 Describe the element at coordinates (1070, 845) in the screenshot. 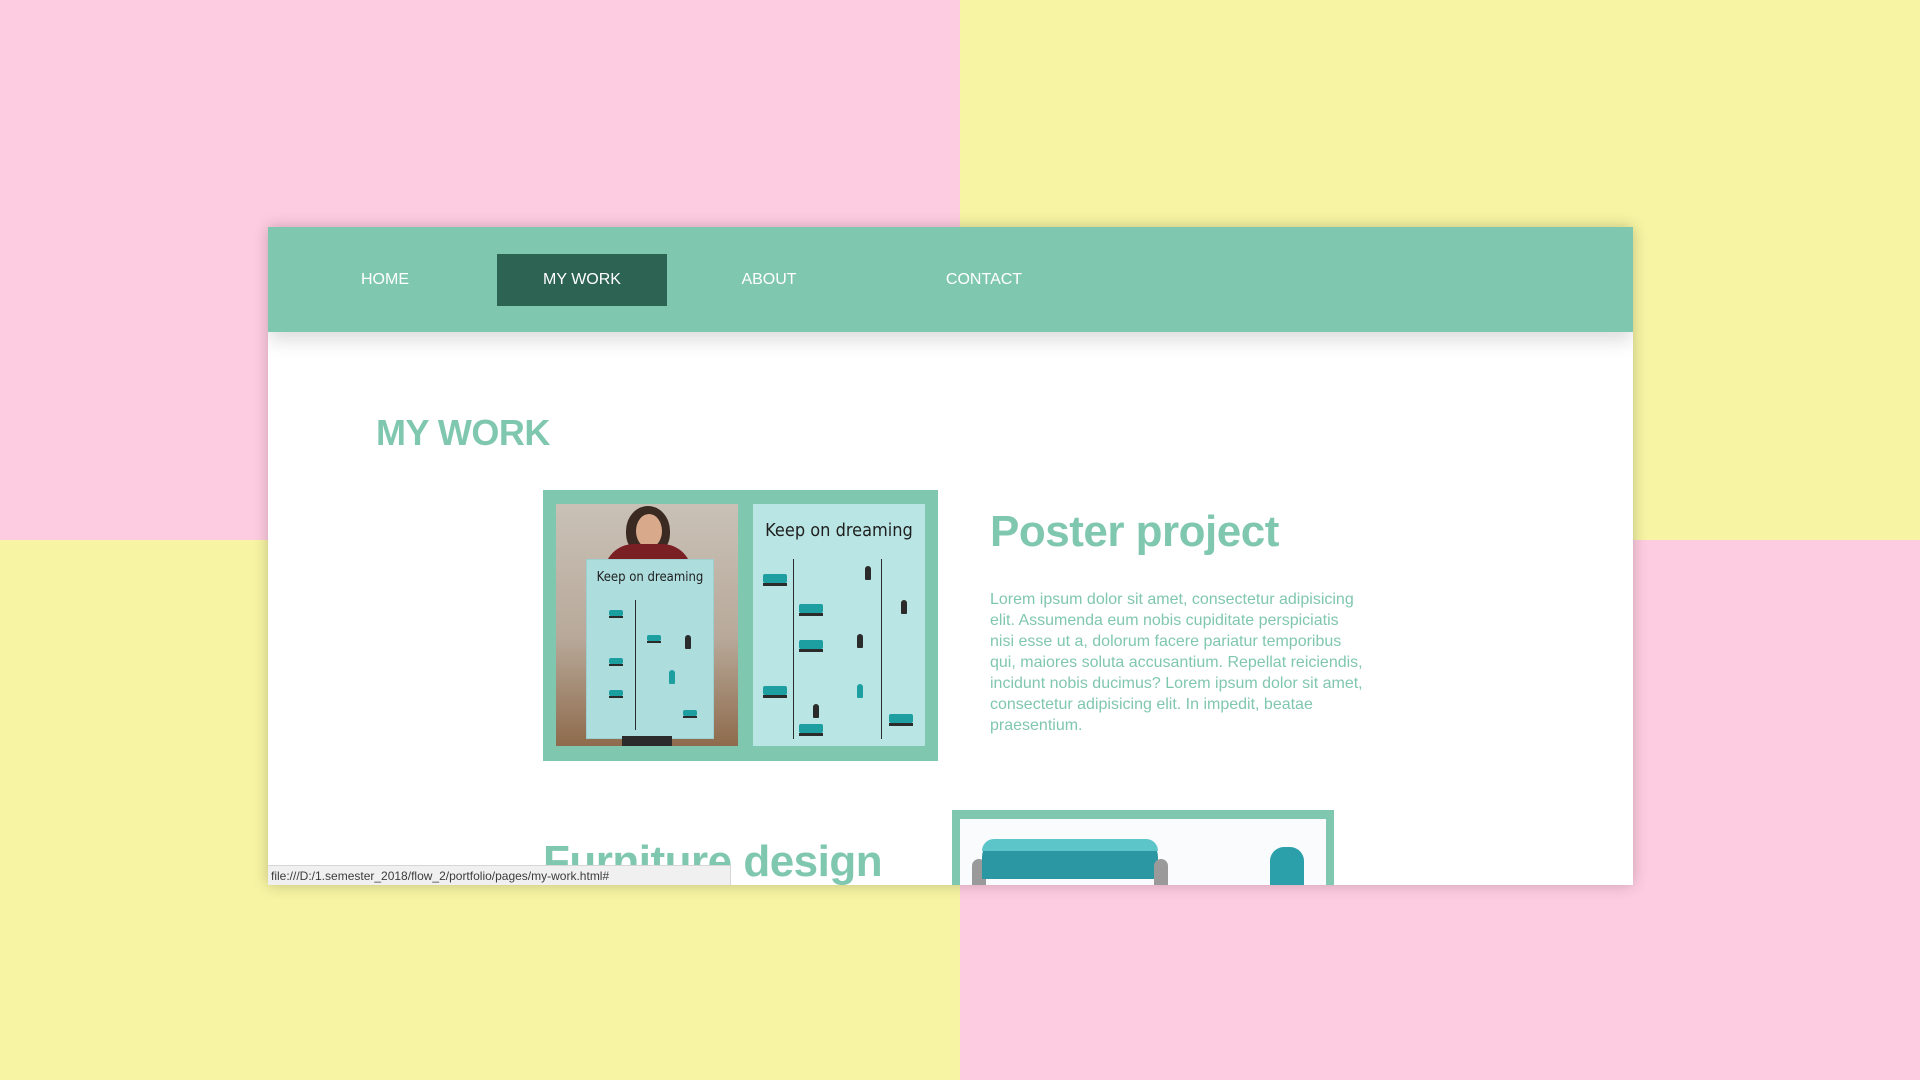

I see `sofa-cushion` at that location.